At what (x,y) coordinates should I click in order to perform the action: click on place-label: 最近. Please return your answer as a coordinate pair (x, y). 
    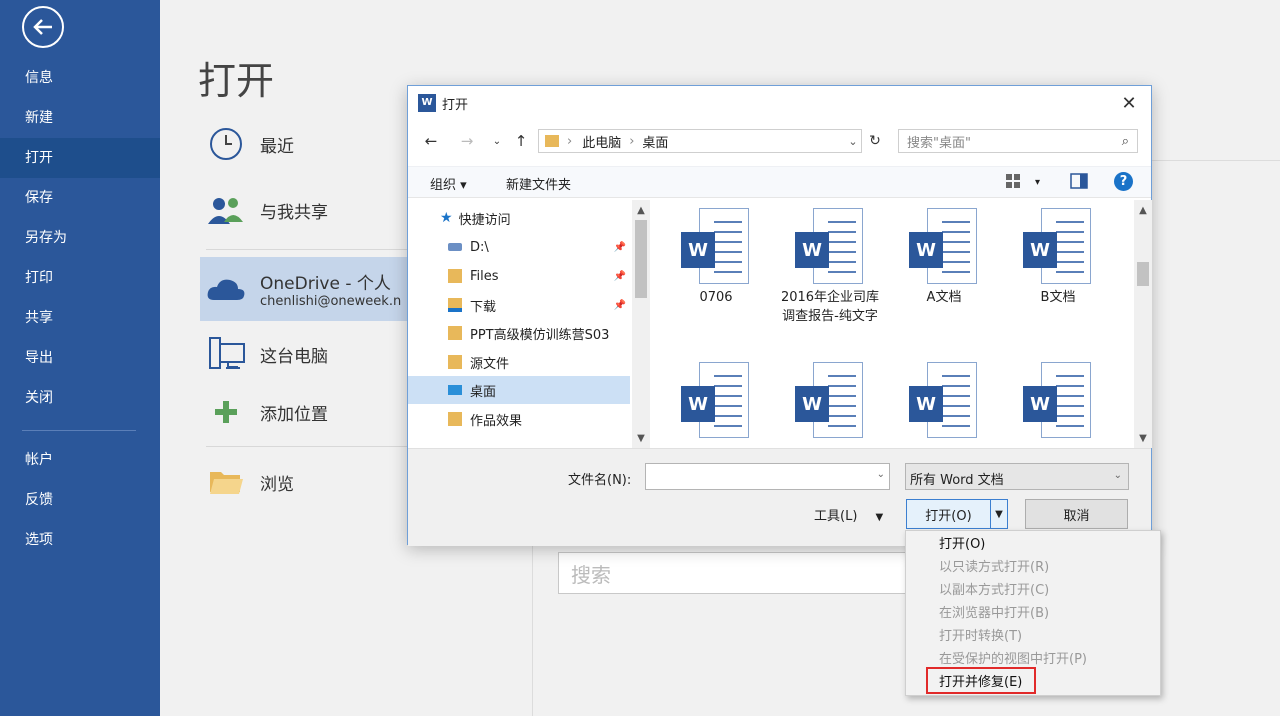
    Looking at the image, I should click on (277, 146).